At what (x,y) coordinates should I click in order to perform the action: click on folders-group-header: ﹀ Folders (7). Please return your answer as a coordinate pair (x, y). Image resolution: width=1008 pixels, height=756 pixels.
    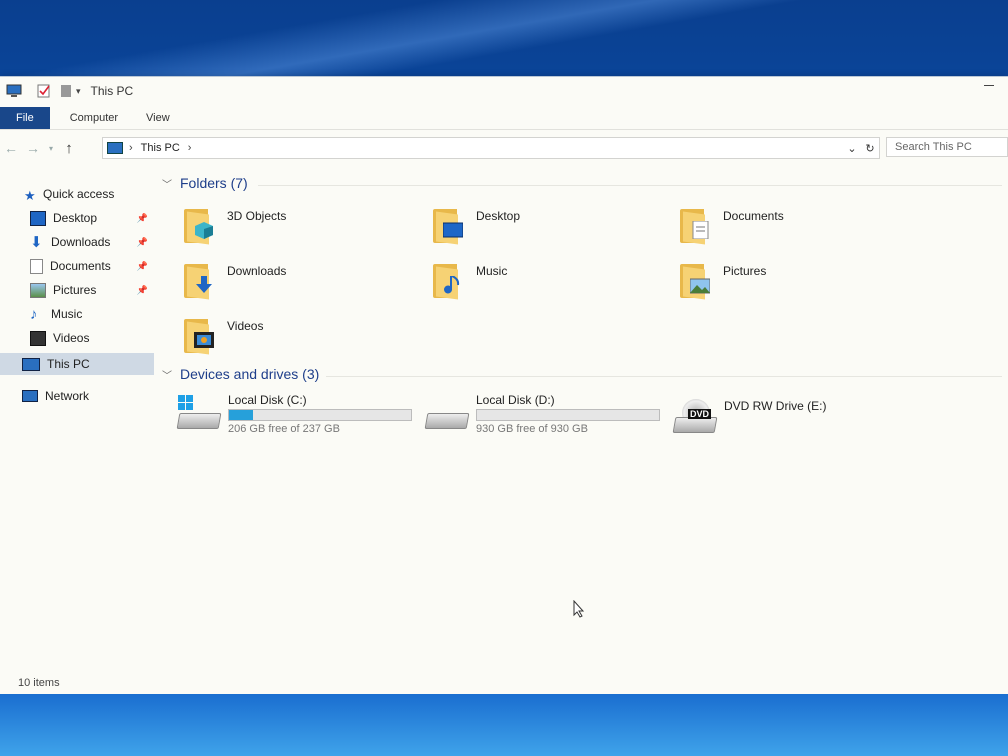
    Looking at the image, I should click on (205, 183).